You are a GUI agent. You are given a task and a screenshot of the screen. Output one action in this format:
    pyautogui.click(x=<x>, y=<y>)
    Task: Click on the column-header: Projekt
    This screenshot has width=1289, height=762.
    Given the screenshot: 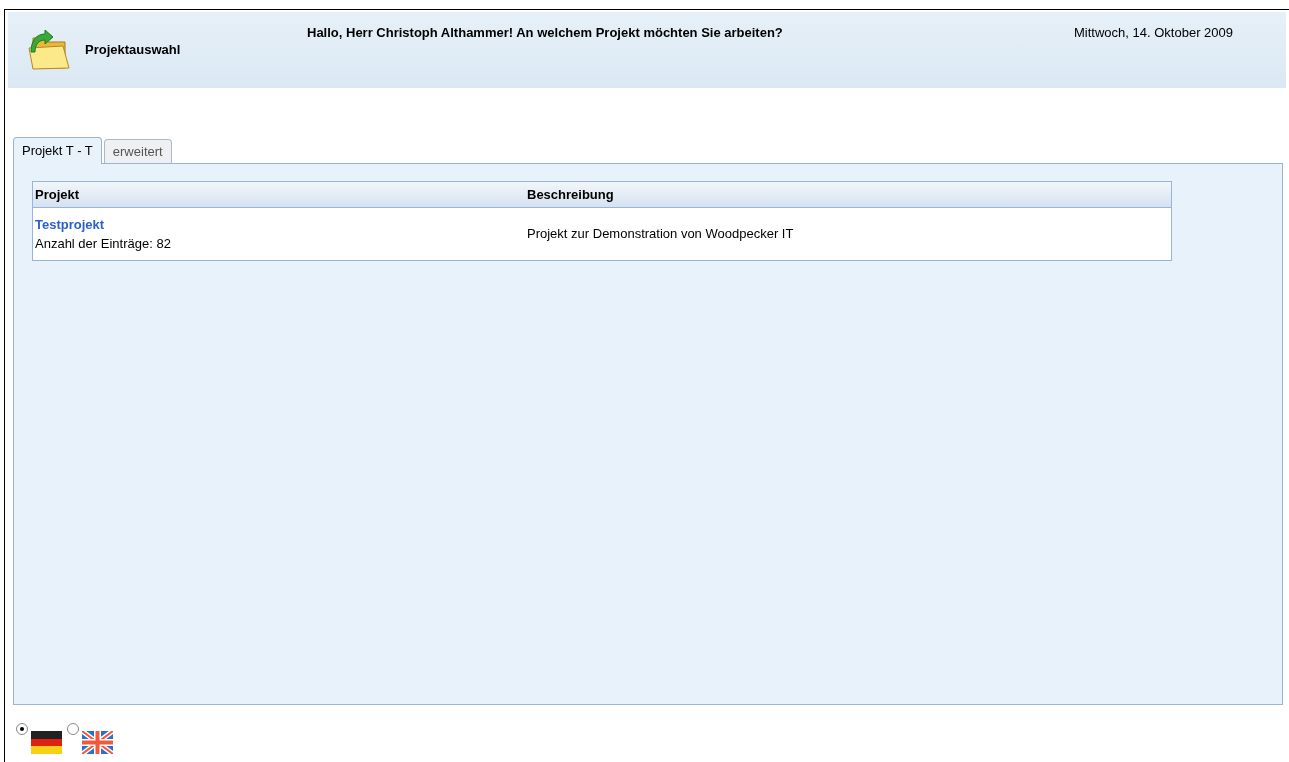 What is the action you would take?
    pyautogui.click(x=57, y=194)
    